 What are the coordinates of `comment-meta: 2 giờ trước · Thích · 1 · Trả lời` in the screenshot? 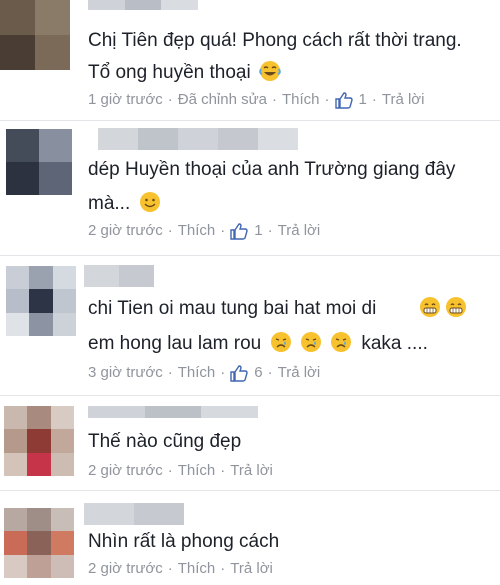 It's located at (204, 231).